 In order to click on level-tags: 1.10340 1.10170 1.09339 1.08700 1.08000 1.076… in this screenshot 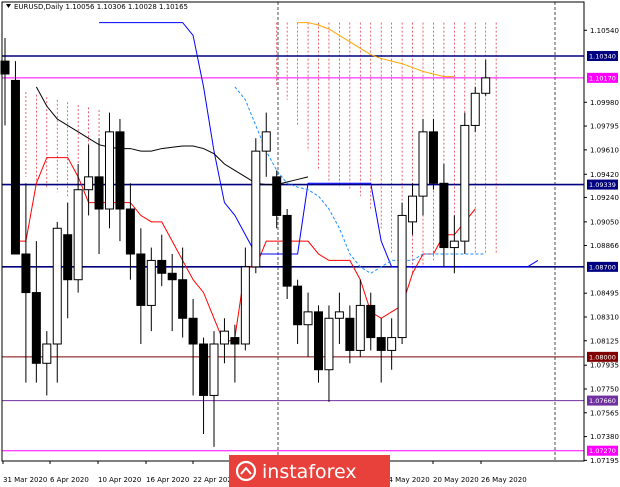, I will do `click(602, 253)`.